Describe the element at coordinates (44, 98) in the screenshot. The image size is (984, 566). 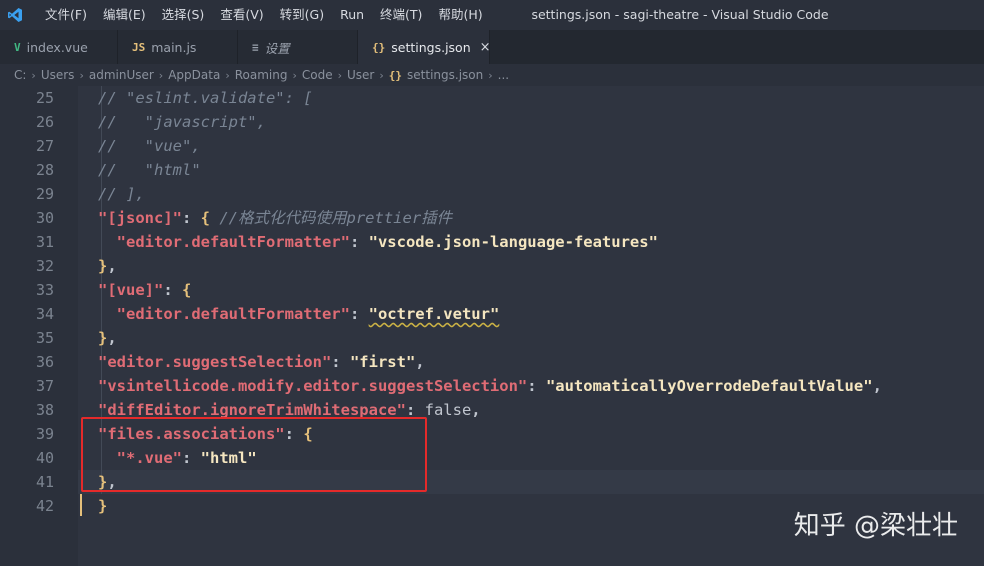
I see `line-number: 25` at that location.